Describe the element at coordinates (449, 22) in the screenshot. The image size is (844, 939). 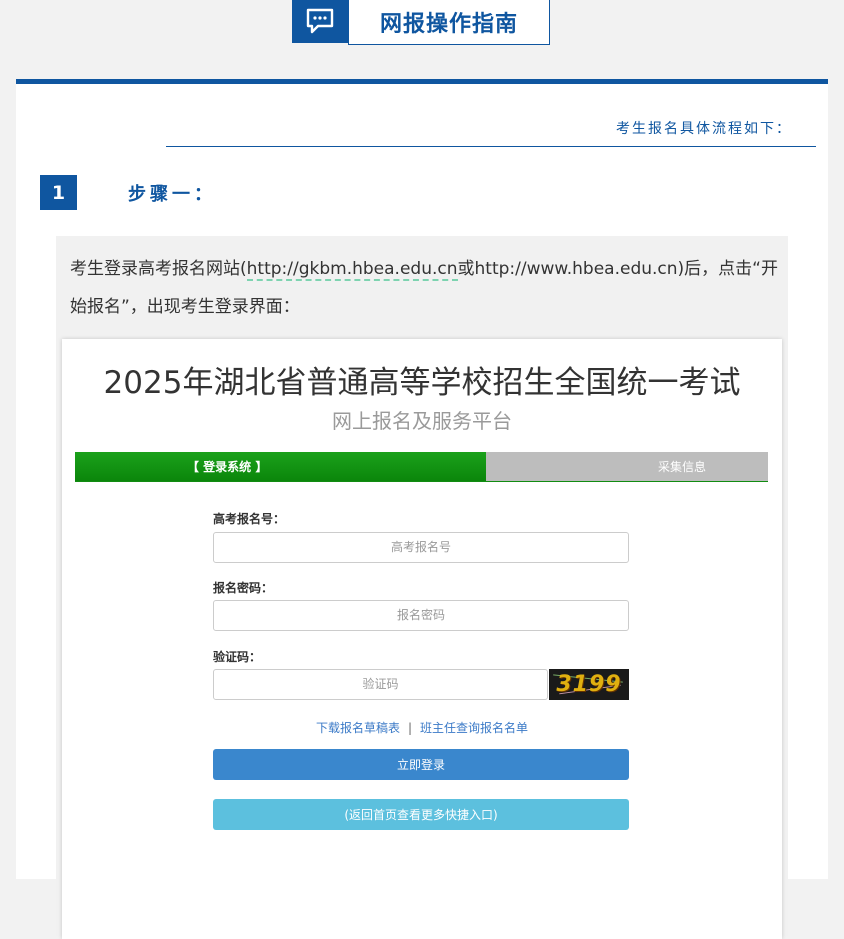
I see `page-title: 网报操作指南` at that location.